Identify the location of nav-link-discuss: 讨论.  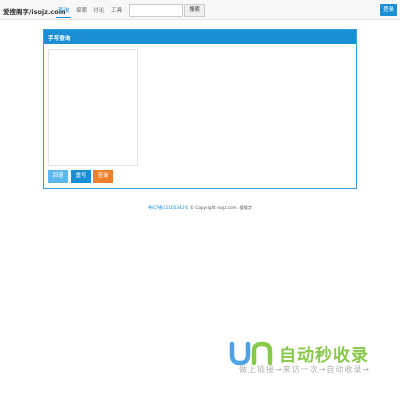
(98, 10).